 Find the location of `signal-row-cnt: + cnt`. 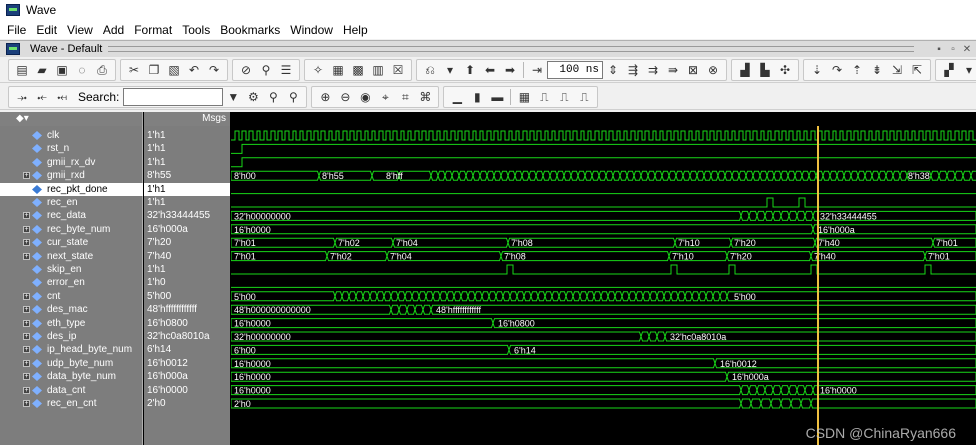

signal-row-cnt: + cnt is located at coordinates (71, 296).